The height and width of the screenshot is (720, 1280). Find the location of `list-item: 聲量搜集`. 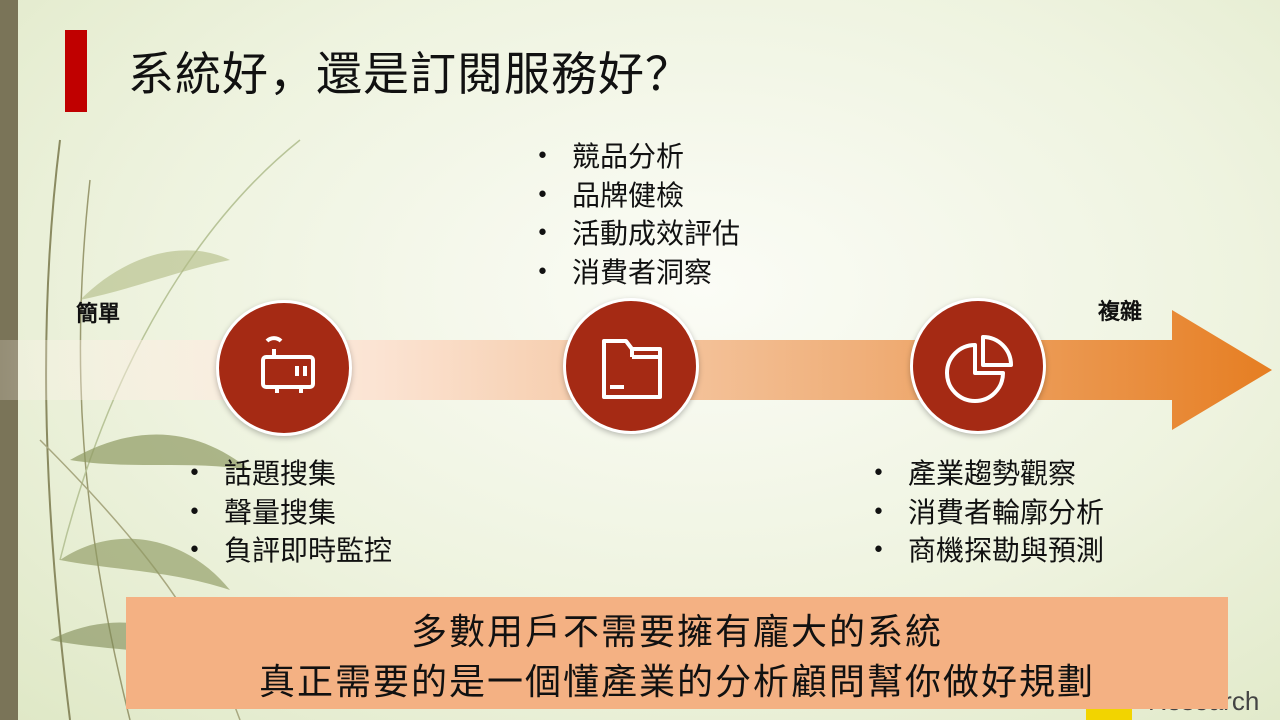

list-item: 聲量搜集 is located at coordinates (289, 513).